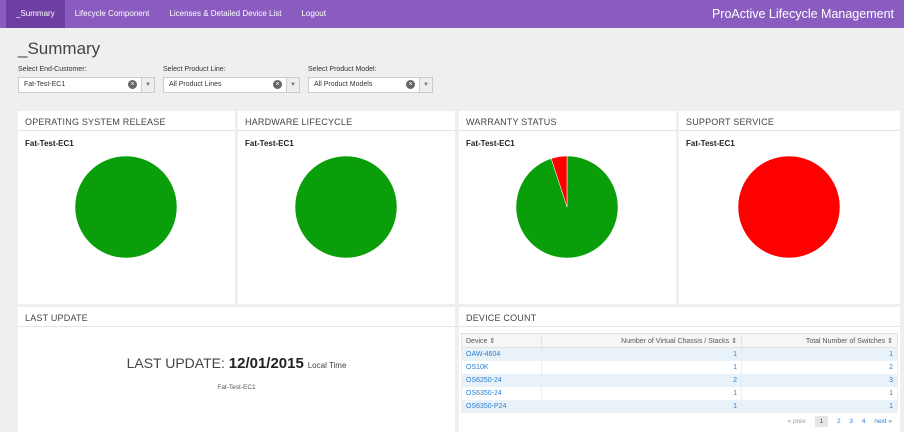  I want to click on panel-title: LAST UPDATE, so click(236, 317).